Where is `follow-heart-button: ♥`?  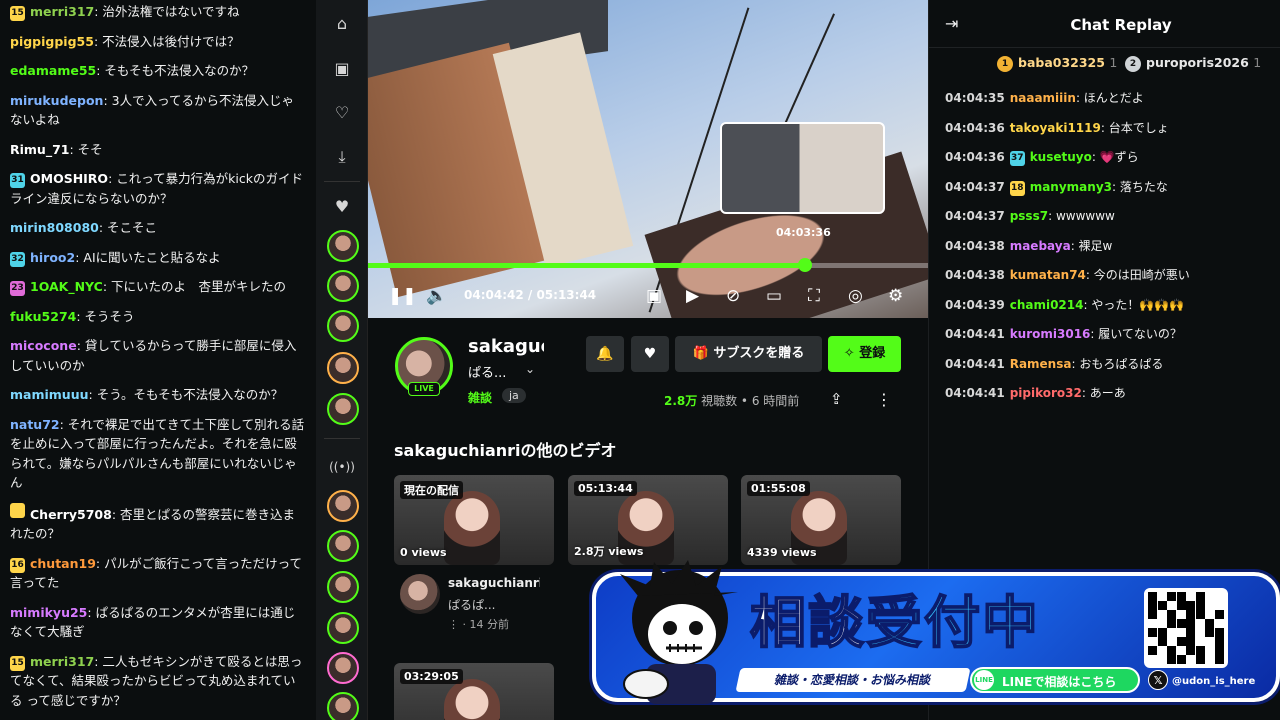 follow-heart-button: ♥ is located at coordinates (650, 354).